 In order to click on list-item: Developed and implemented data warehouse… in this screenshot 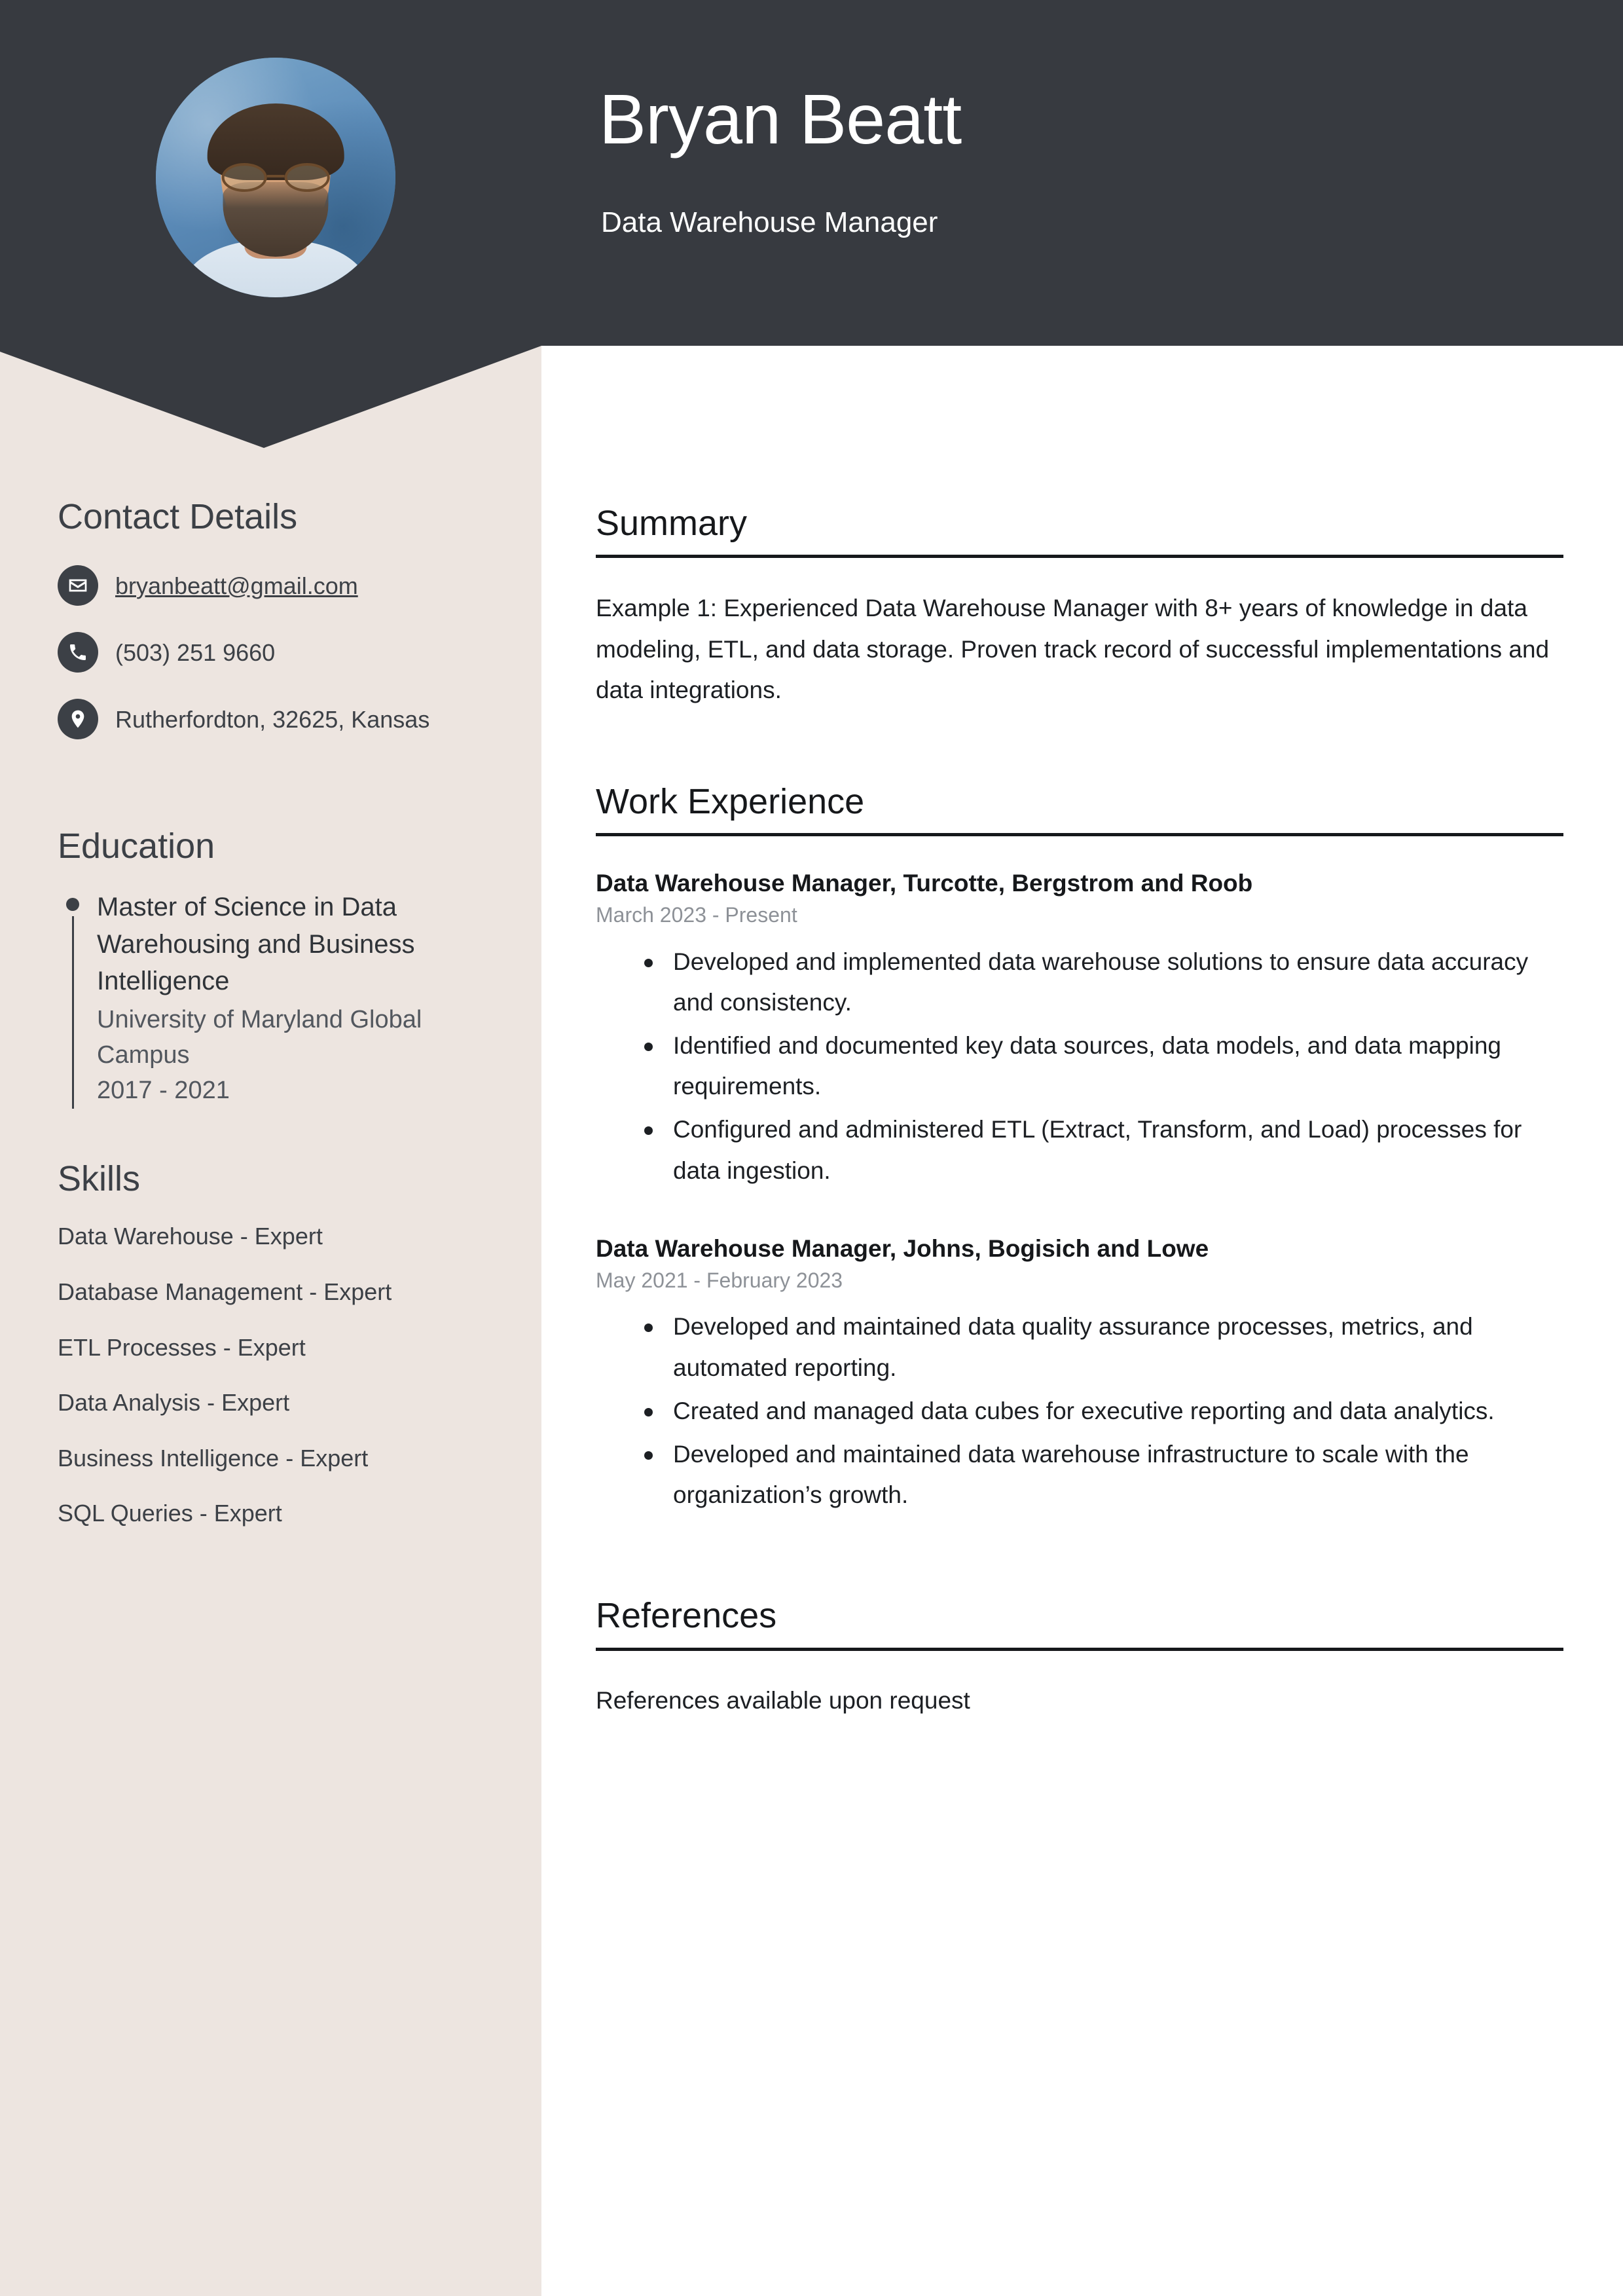, I will do `click(1103, 982)`.